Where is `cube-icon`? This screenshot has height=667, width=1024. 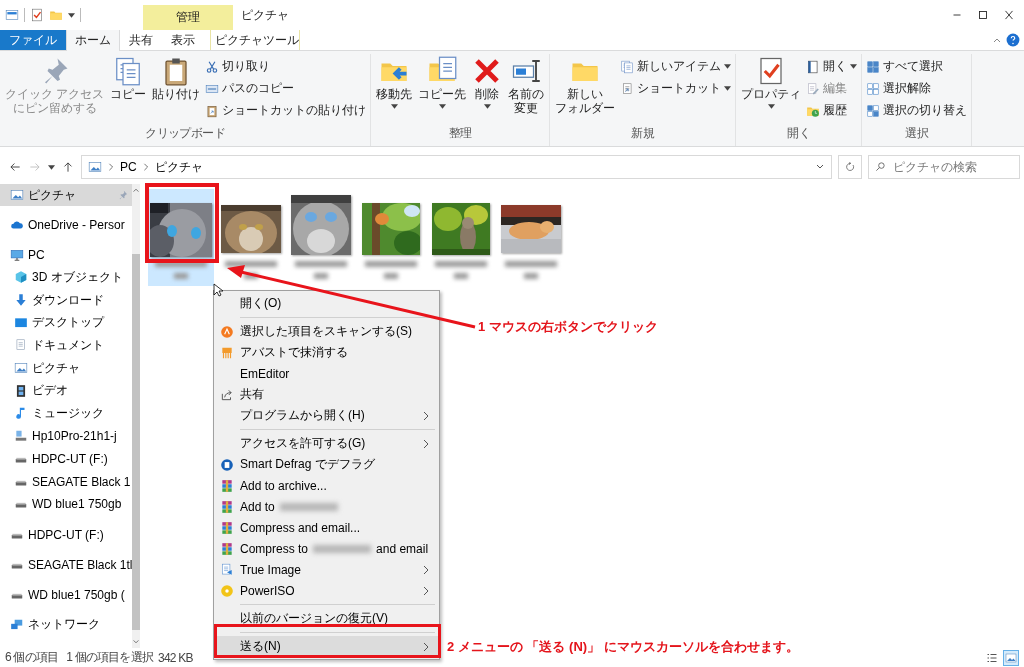 cube-icon is located at coordinates (21, 277).